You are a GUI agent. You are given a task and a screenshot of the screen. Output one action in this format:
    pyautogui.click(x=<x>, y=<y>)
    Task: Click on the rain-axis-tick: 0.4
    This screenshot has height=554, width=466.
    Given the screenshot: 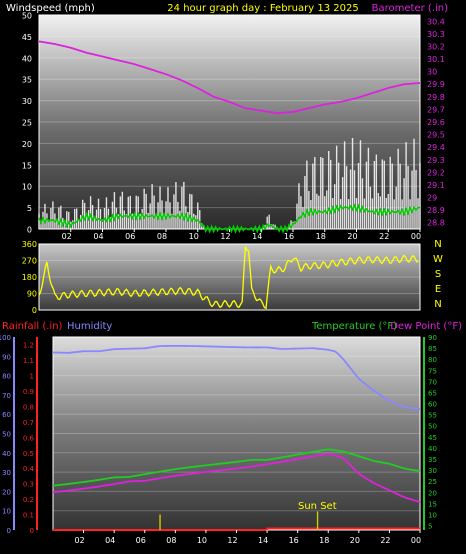 What is the action you would take?
    pyautogui.click(x=29, y=469)
    